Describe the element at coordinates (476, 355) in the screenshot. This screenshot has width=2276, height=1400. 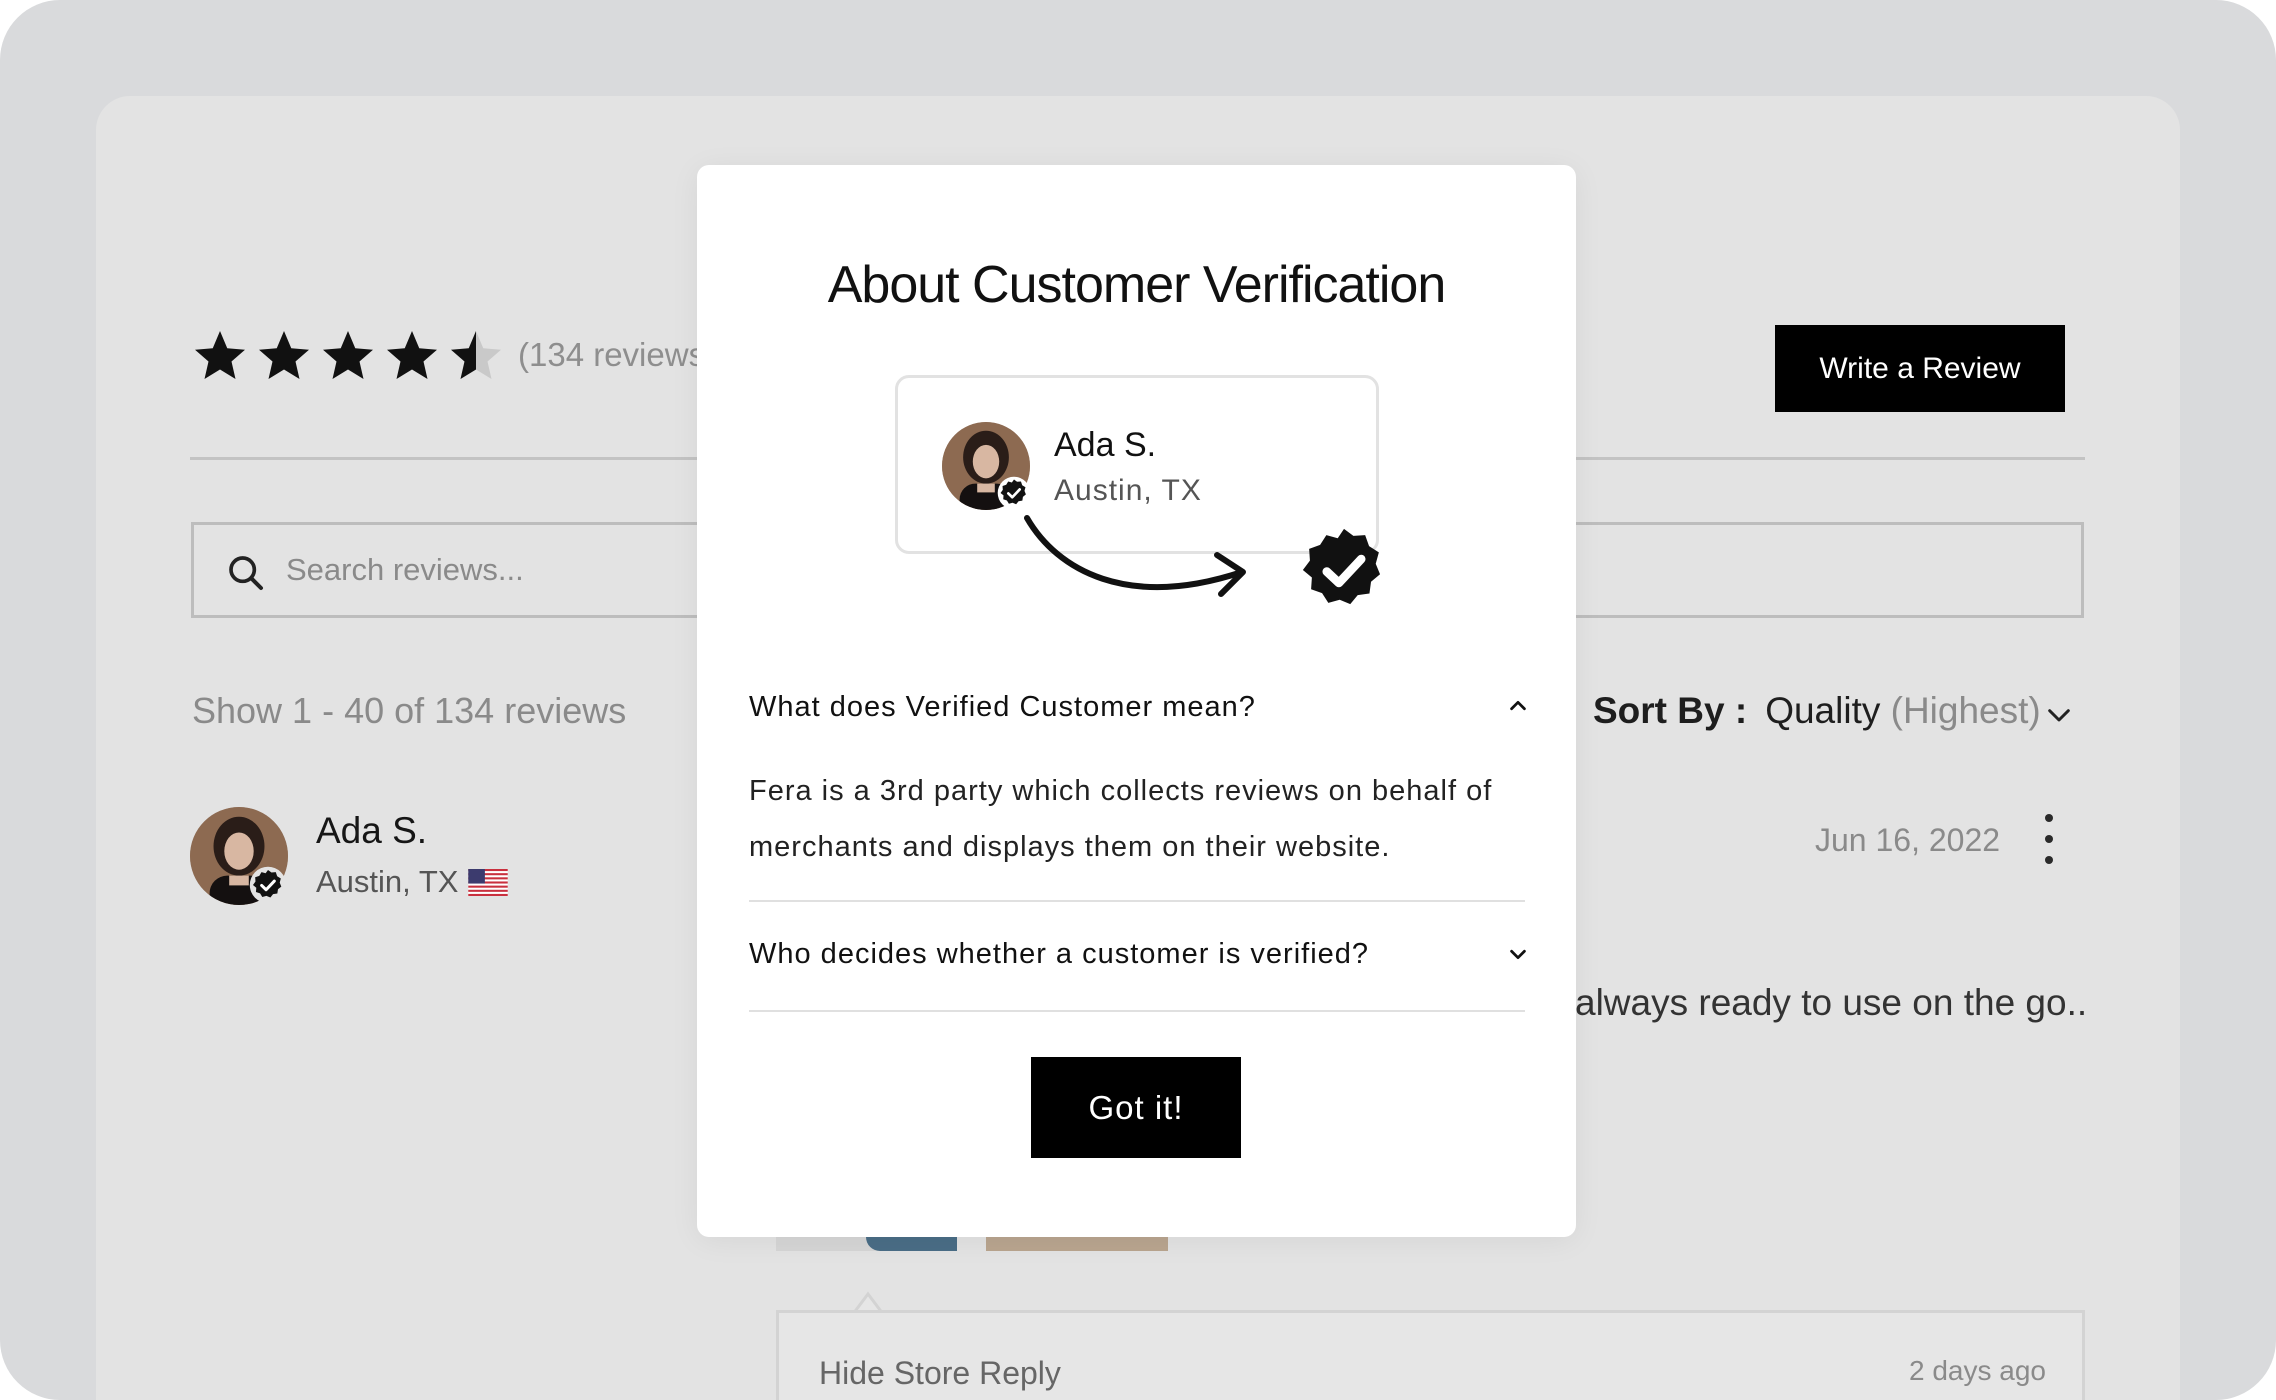
I see `star-half-icon` at that location.